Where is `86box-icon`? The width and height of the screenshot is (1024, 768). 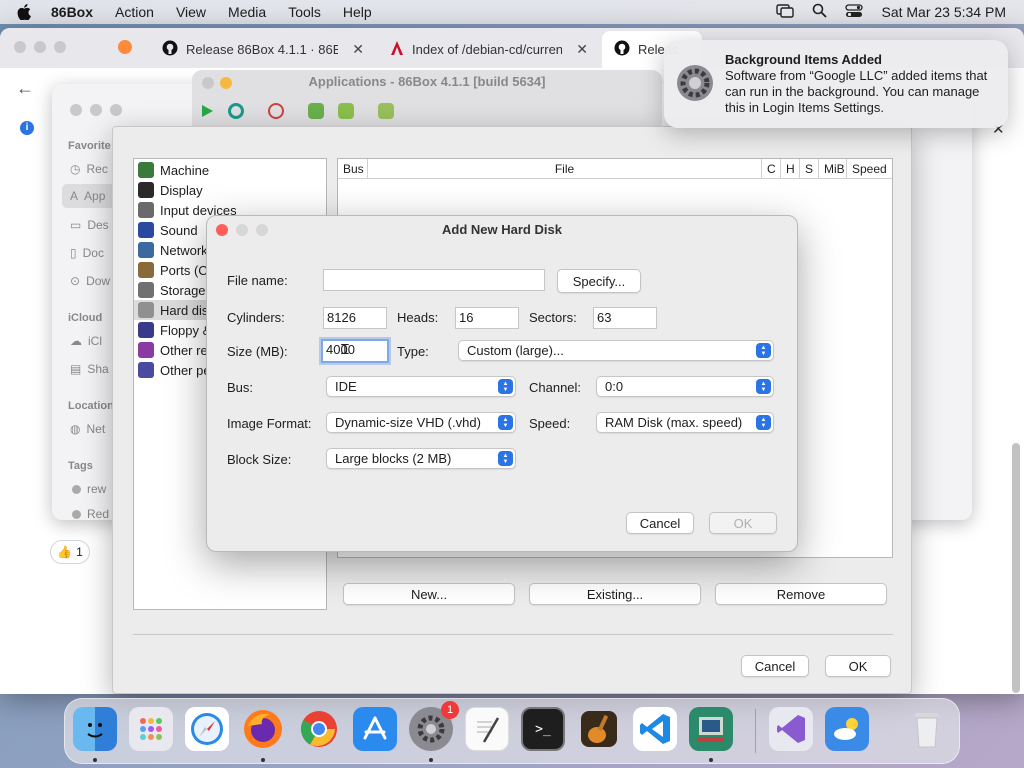 86box-icon is located at coordinates (711, 729).